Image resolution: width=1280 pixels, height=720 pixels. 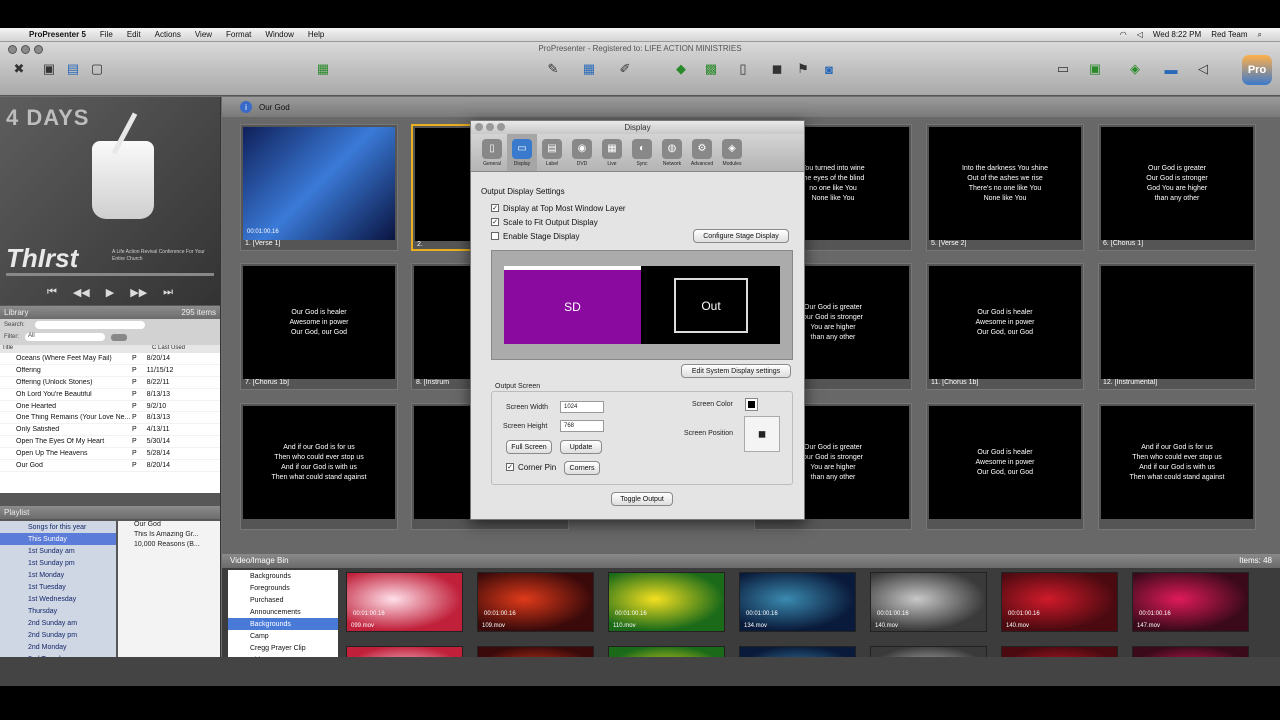 I want to click on top-layer-checkbox: ✓ Display at Top Most Window Layer, so click(x=638, y=208).